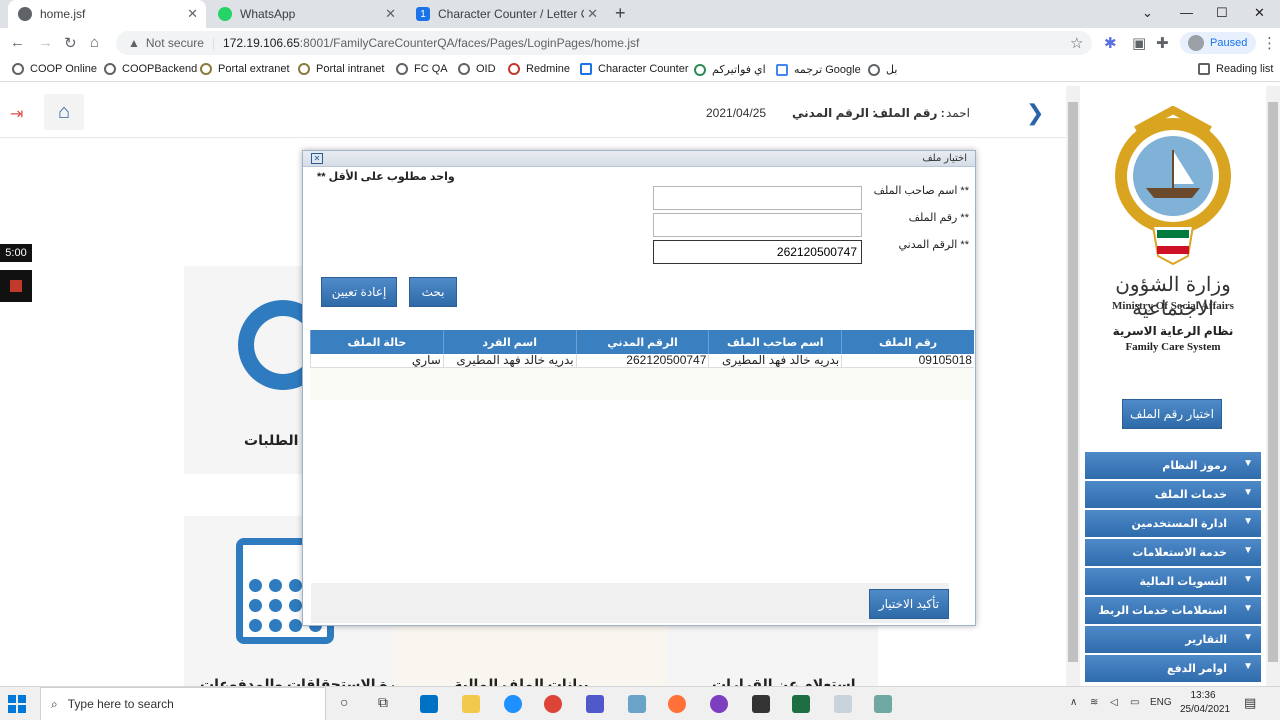 Image resolution: width=1280 pixels, height=720 pixels. What do you see at coordinates (1110, 43) in the screenshot?
I see `extension-icon: ✱` at bounding box center [1110, 43].